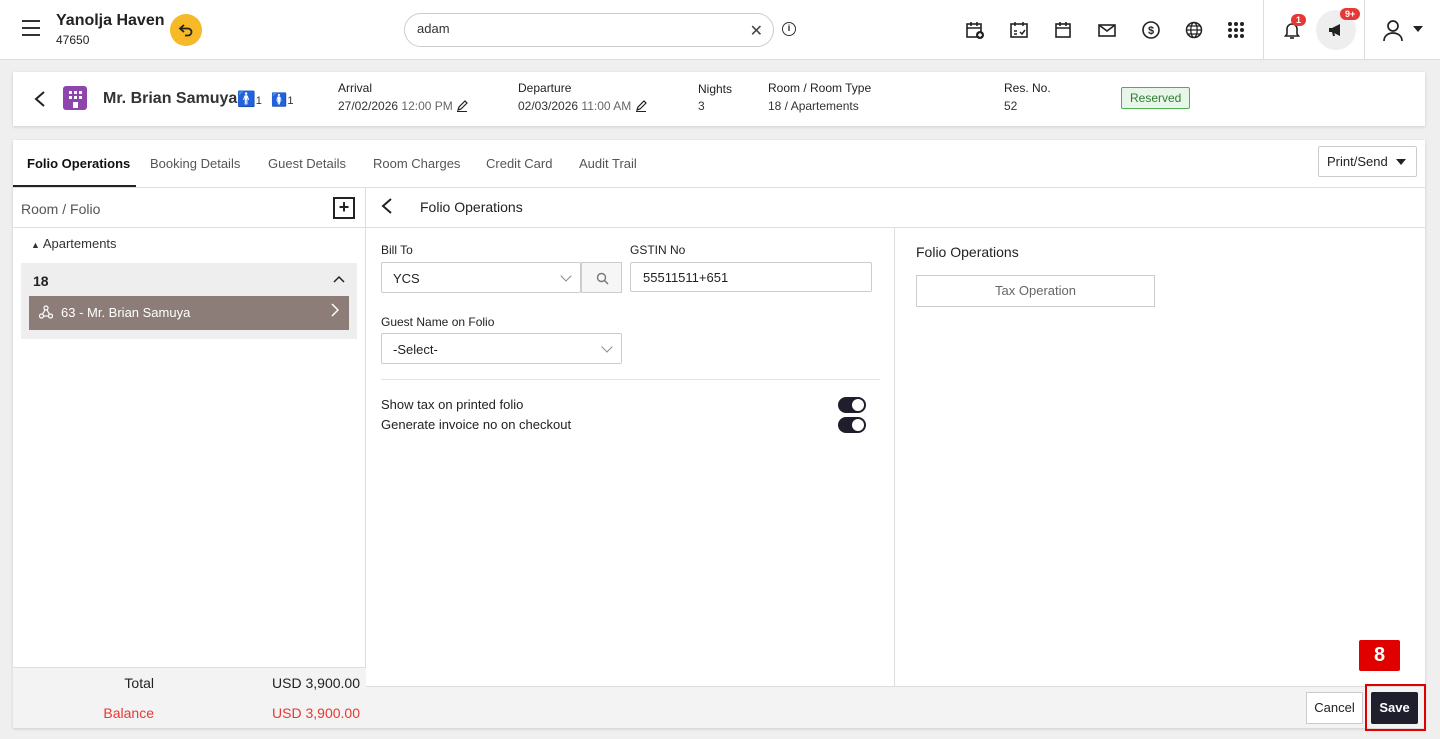 This screenshot has width=1440, height=739. Describe the element at coordinates (307, 163) in the screenshot. I see `tab-guest-details: Guest Details` at that location.